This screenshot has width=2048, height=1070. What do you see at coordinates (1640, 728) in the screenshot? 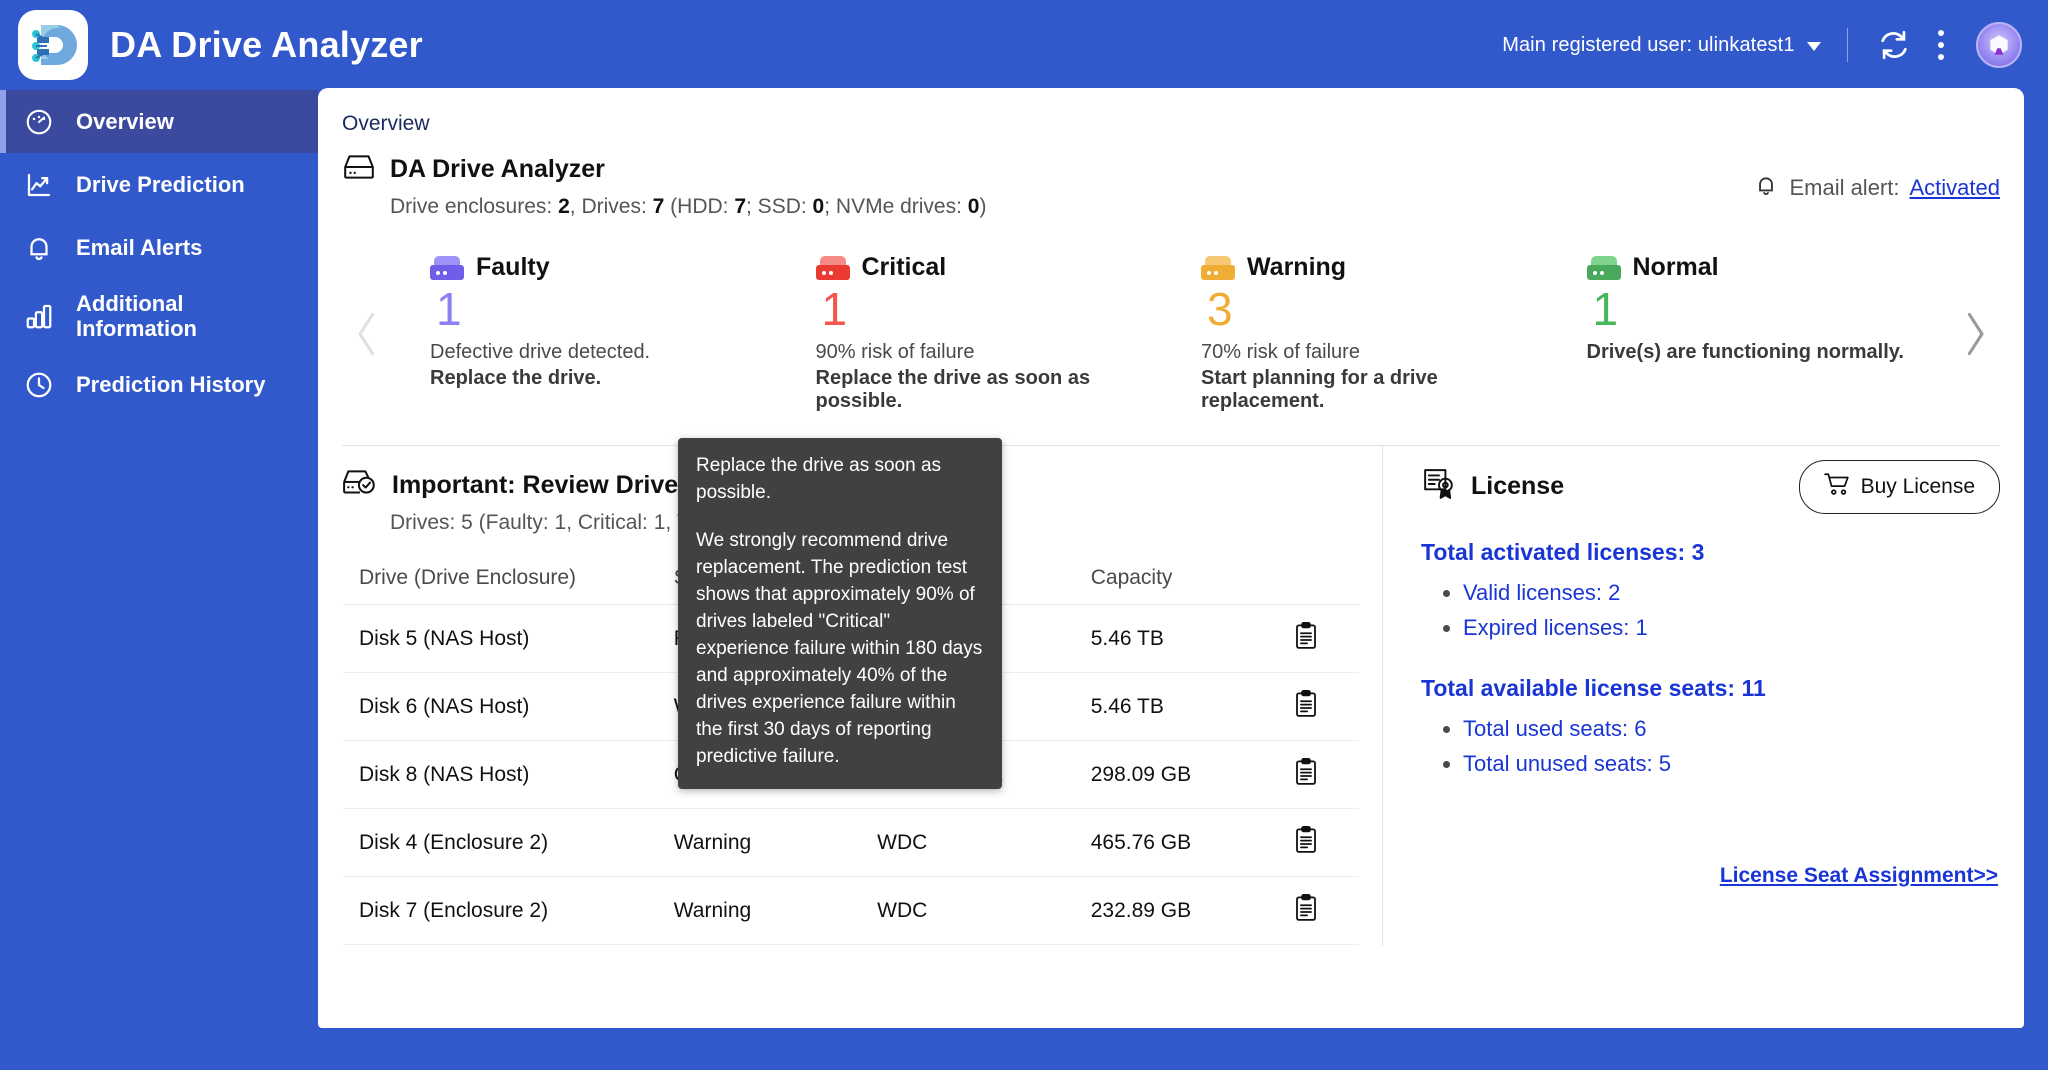
I see `used-seats-value: 6` at bounding box center [1640, 728].